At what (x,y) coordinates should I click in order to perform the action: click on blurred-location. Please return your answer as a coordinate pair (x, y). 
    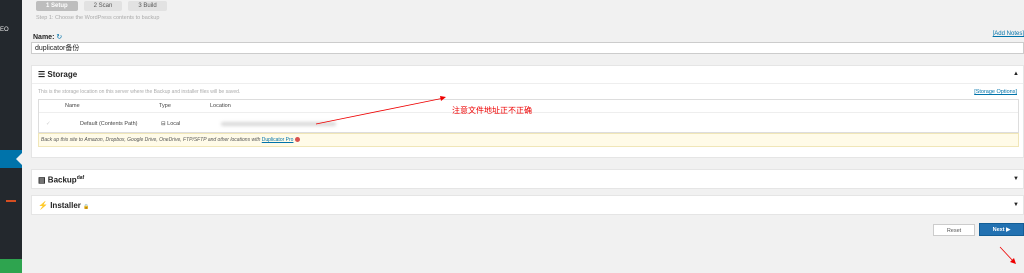
    Looking at the image, I should click on (278, 124).